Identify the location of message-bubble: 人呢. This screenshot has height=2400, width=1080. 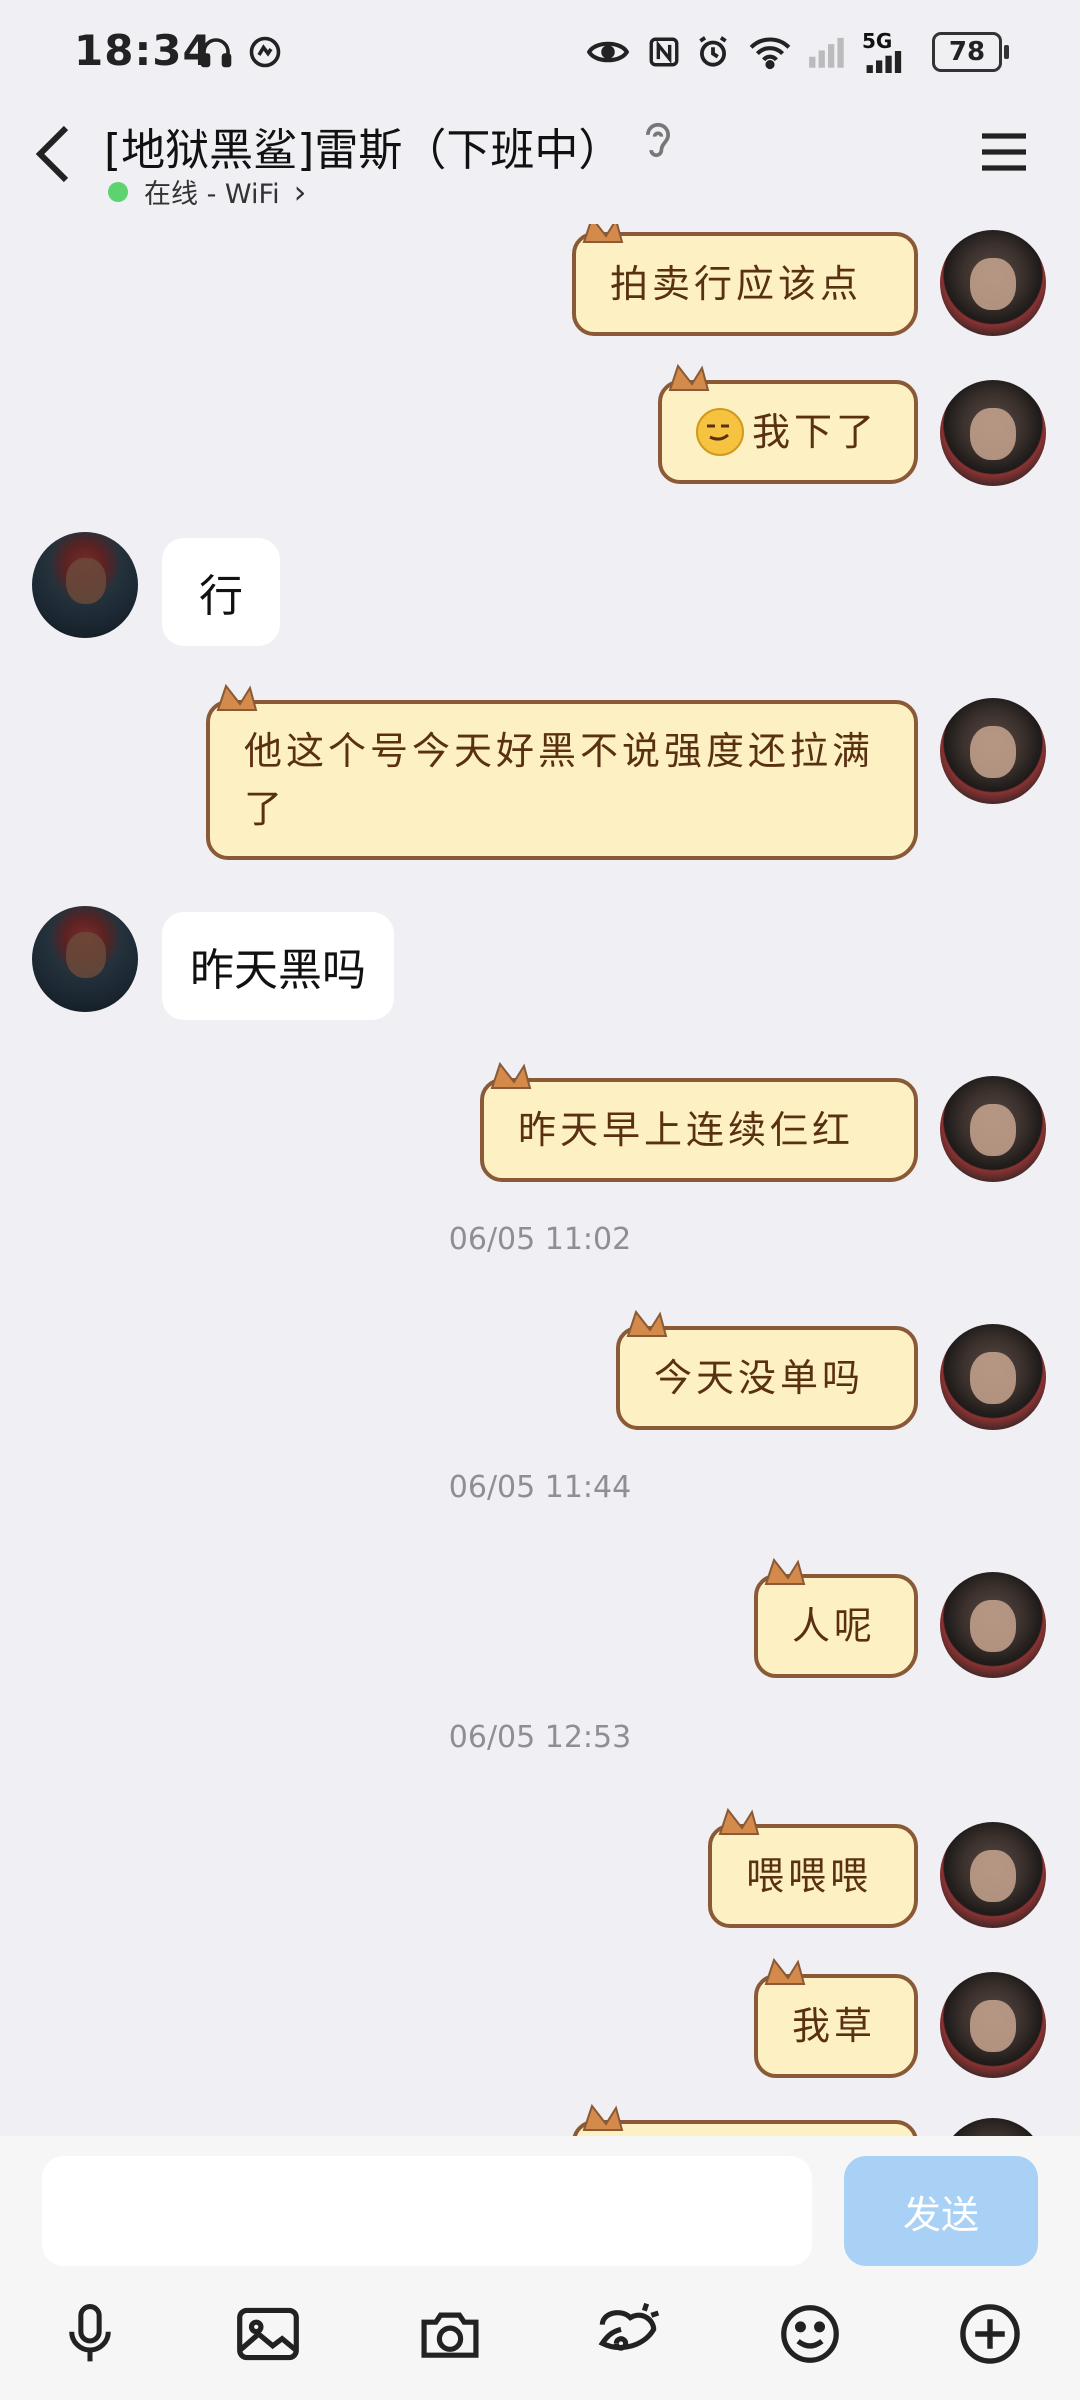
(836, 1617).